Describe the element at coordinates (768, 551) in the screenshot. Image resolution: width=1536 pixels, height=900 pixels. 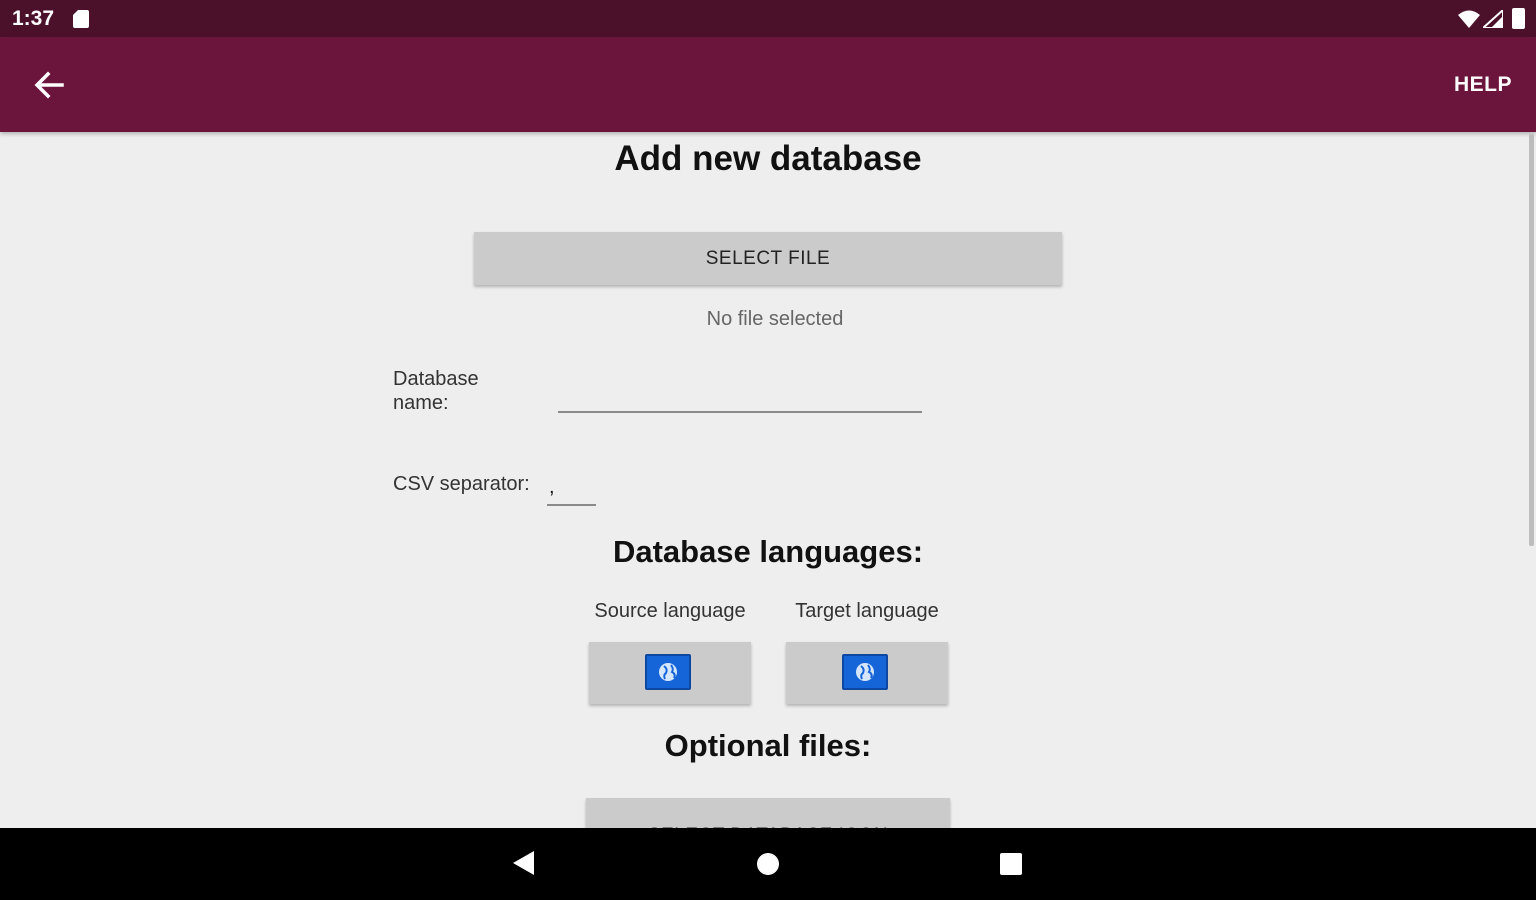
I see `database-languages-heading: Database languages:` at that location.